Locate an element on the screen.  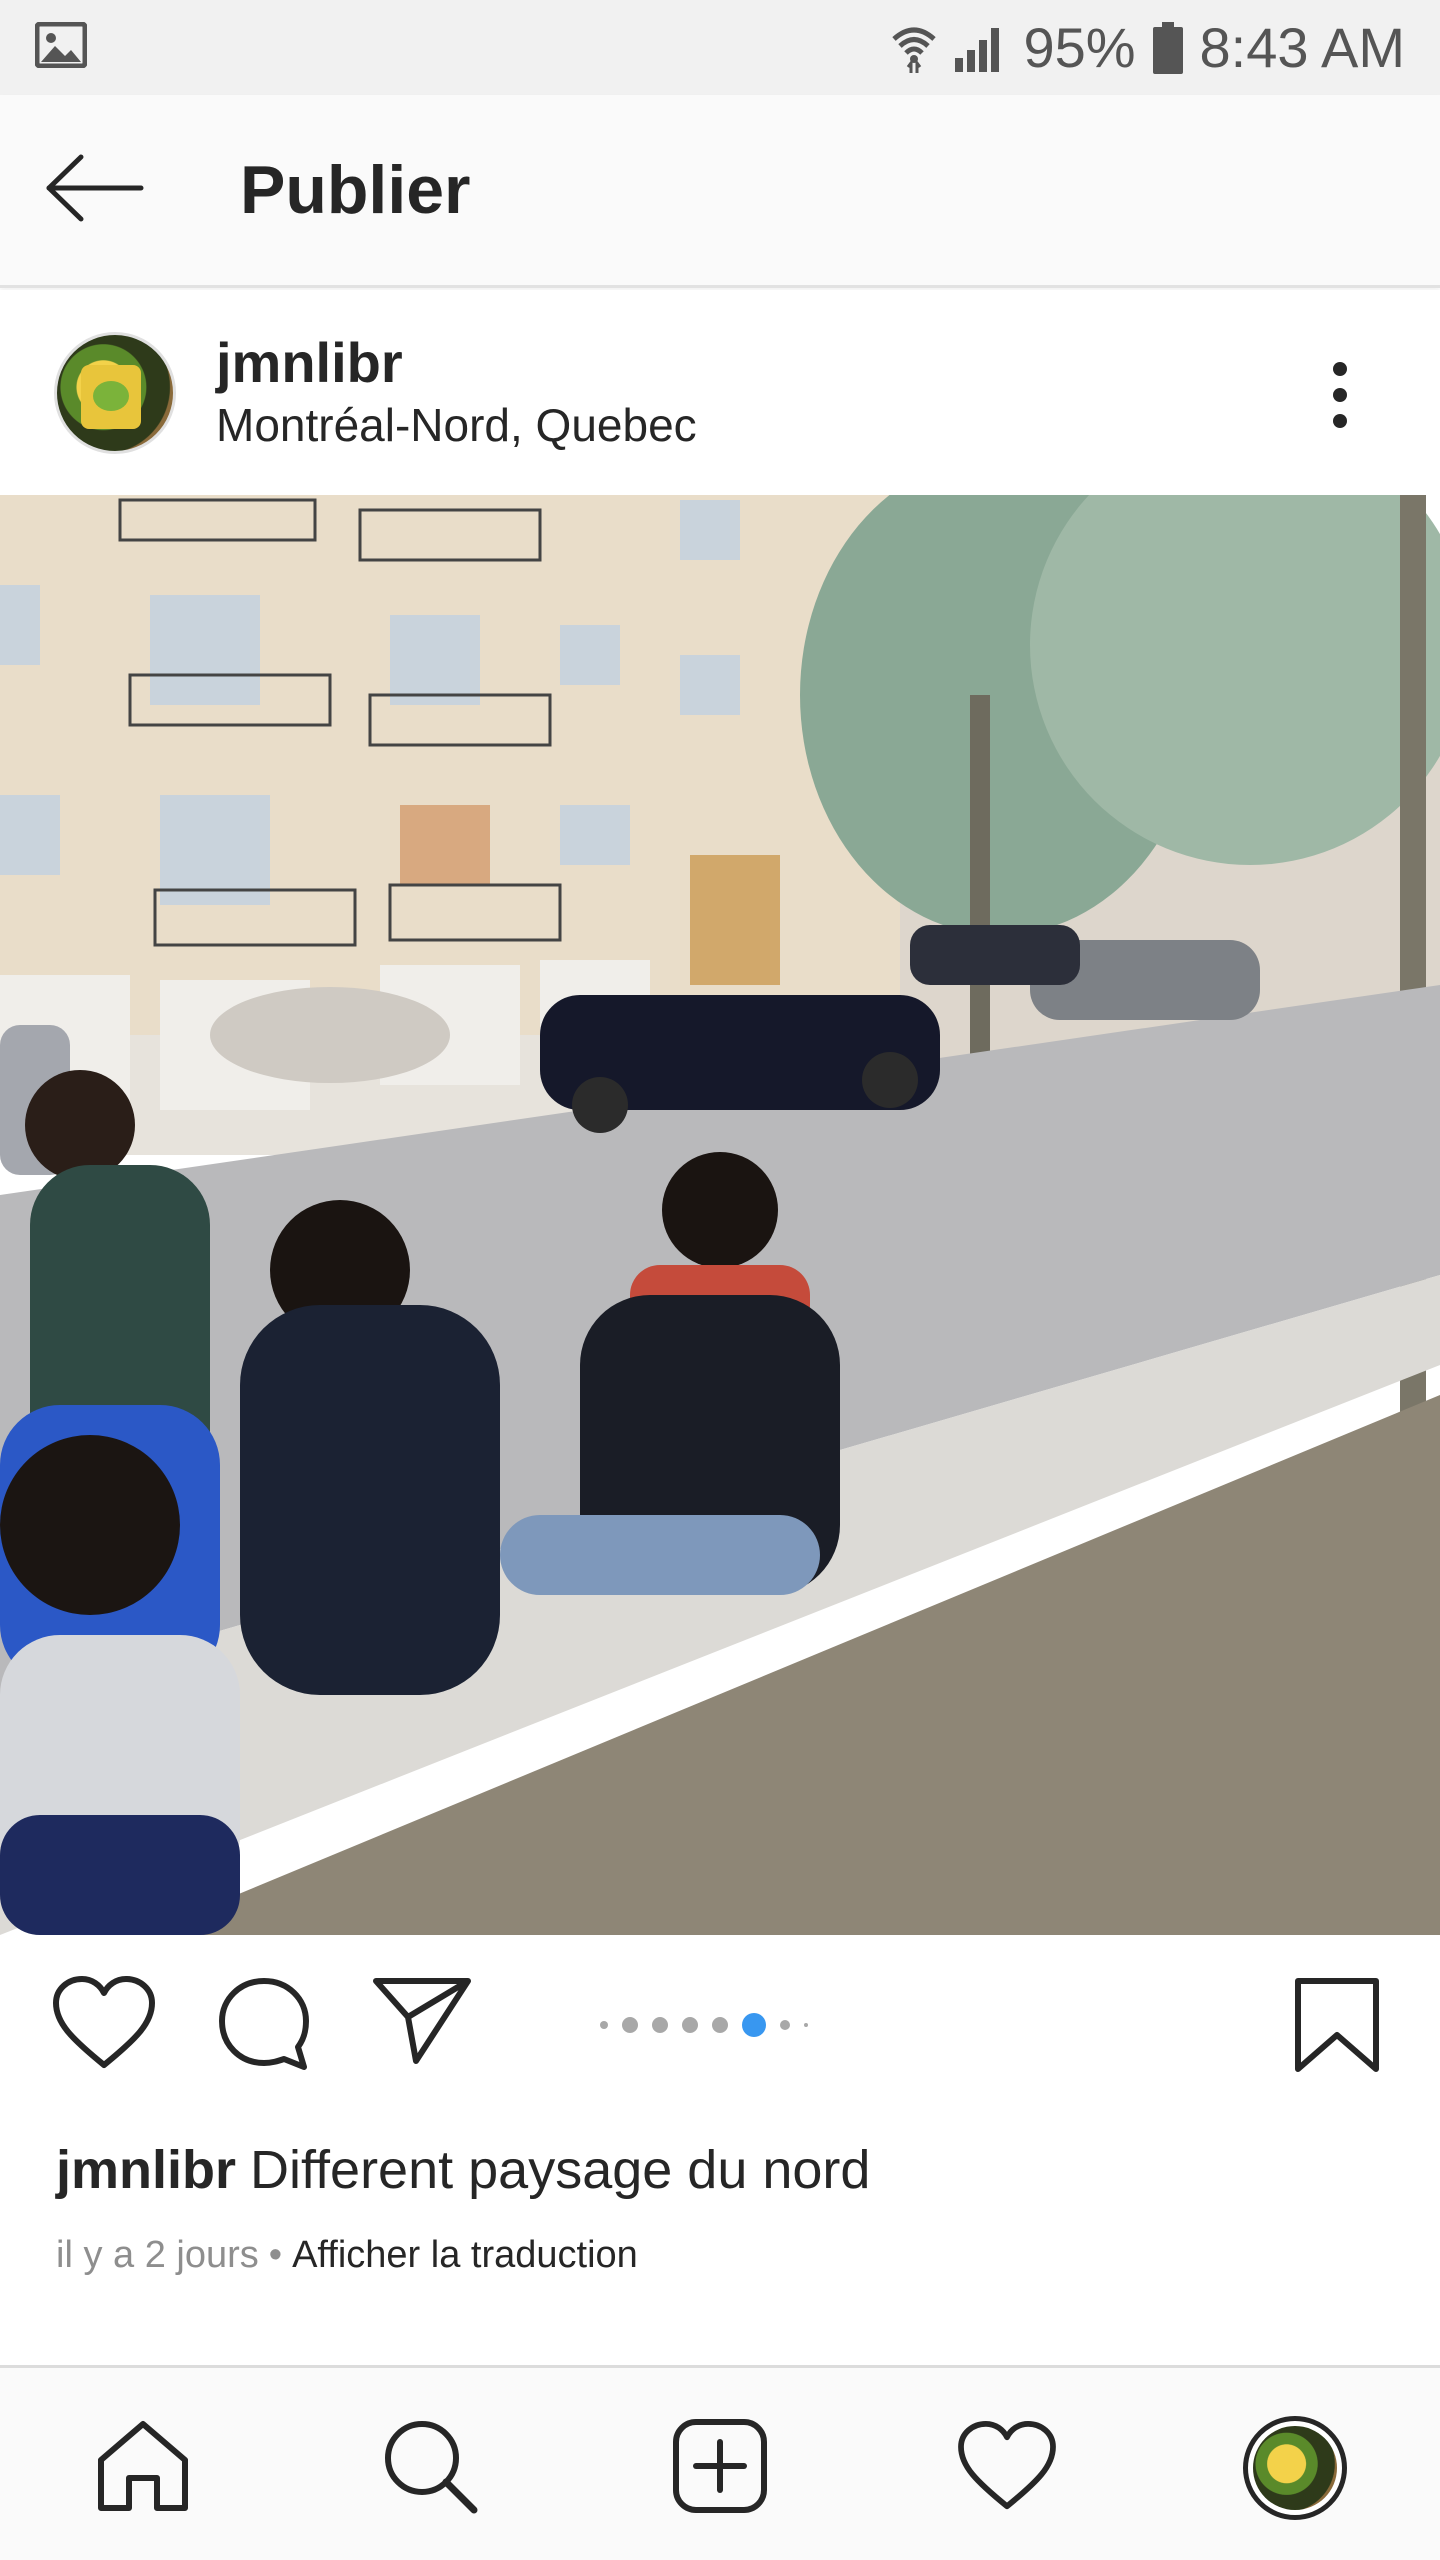
heart-icon is located at coordinates (104, 2025).